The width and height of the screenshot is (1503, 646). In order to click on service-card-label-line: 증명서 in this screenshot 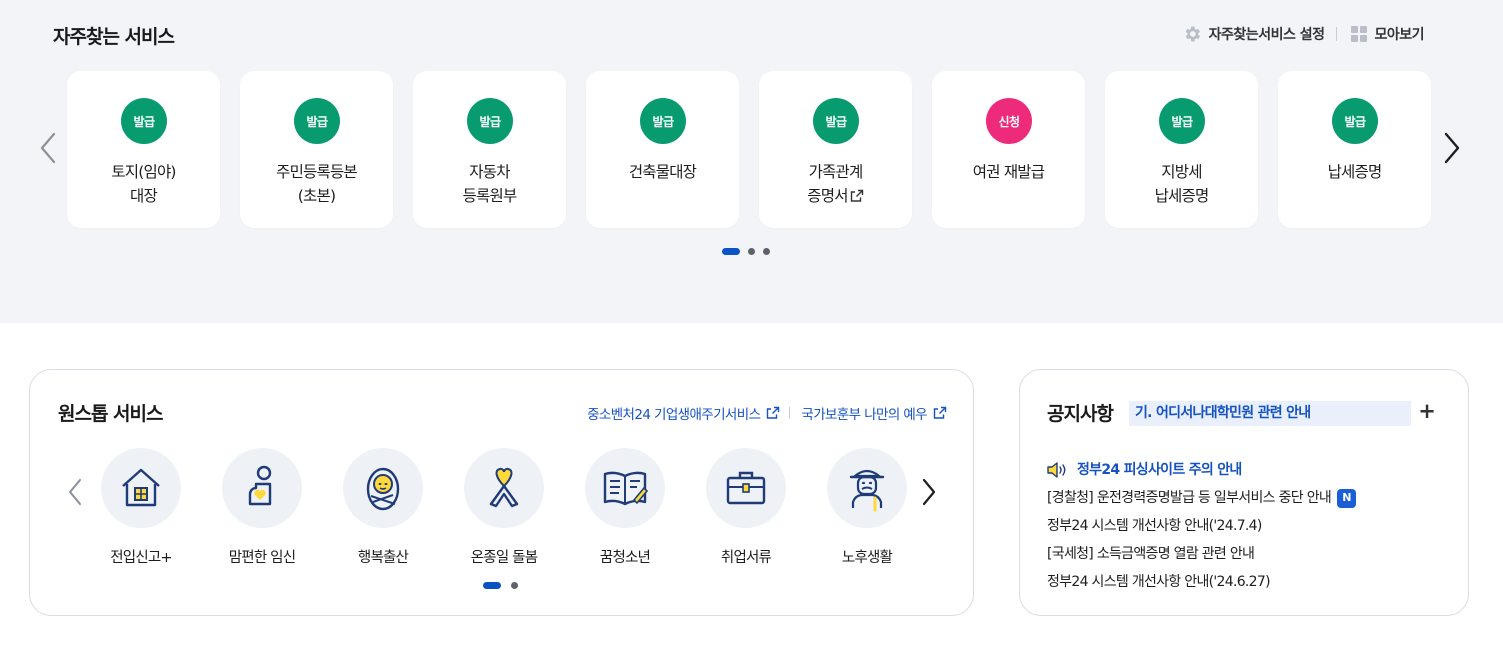, I will do `click(835, 196)`.